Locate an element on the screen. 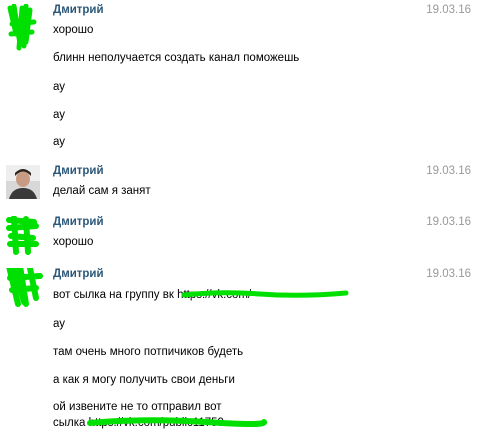 The width and height of the screenshot is (484, 439). message-text: там очень много потпичиков будеть is located at coordinates (148, 352).